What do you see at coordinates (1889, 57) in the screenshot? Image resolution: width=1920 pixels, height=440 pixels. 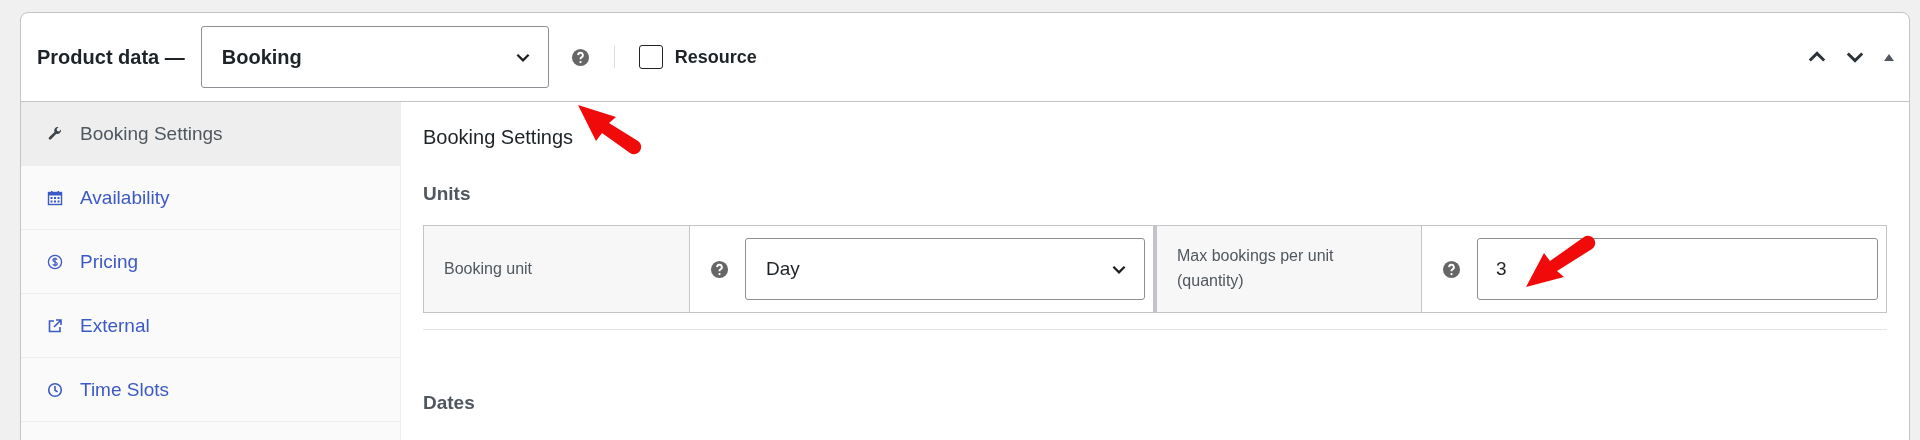 I see `collapse-icon` at bounding box center [1889, 57].